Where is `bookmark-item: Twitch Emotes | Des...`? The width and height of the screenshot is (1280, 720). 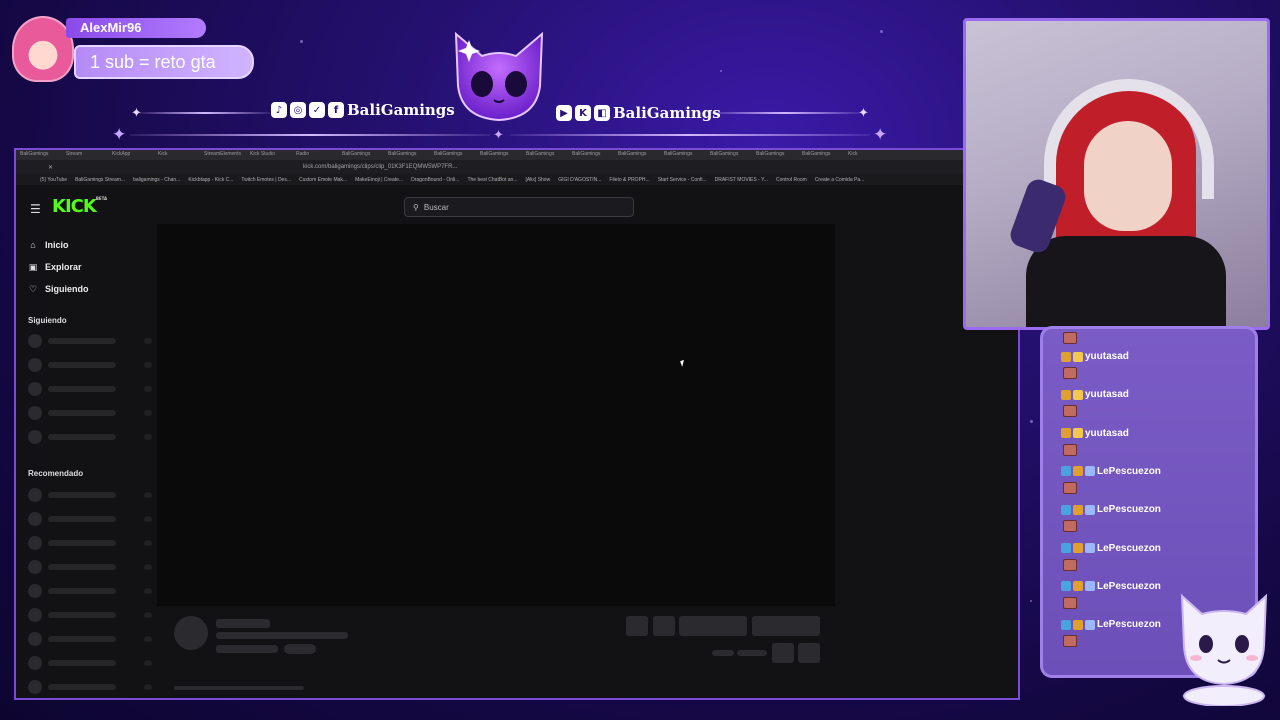
bookmark-item: Twitch Emotes | Des... is located at coordinates (266, 180).